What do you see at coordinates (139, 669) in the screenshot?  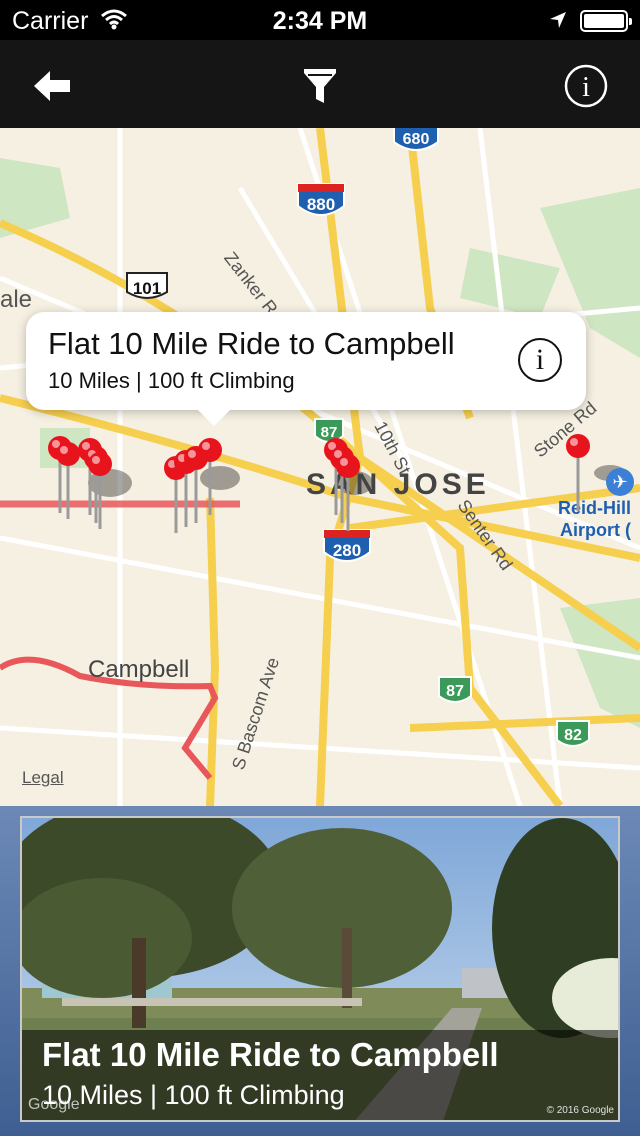 I see `map-label-campbell: Campbell` at bounding box center [139, 669].